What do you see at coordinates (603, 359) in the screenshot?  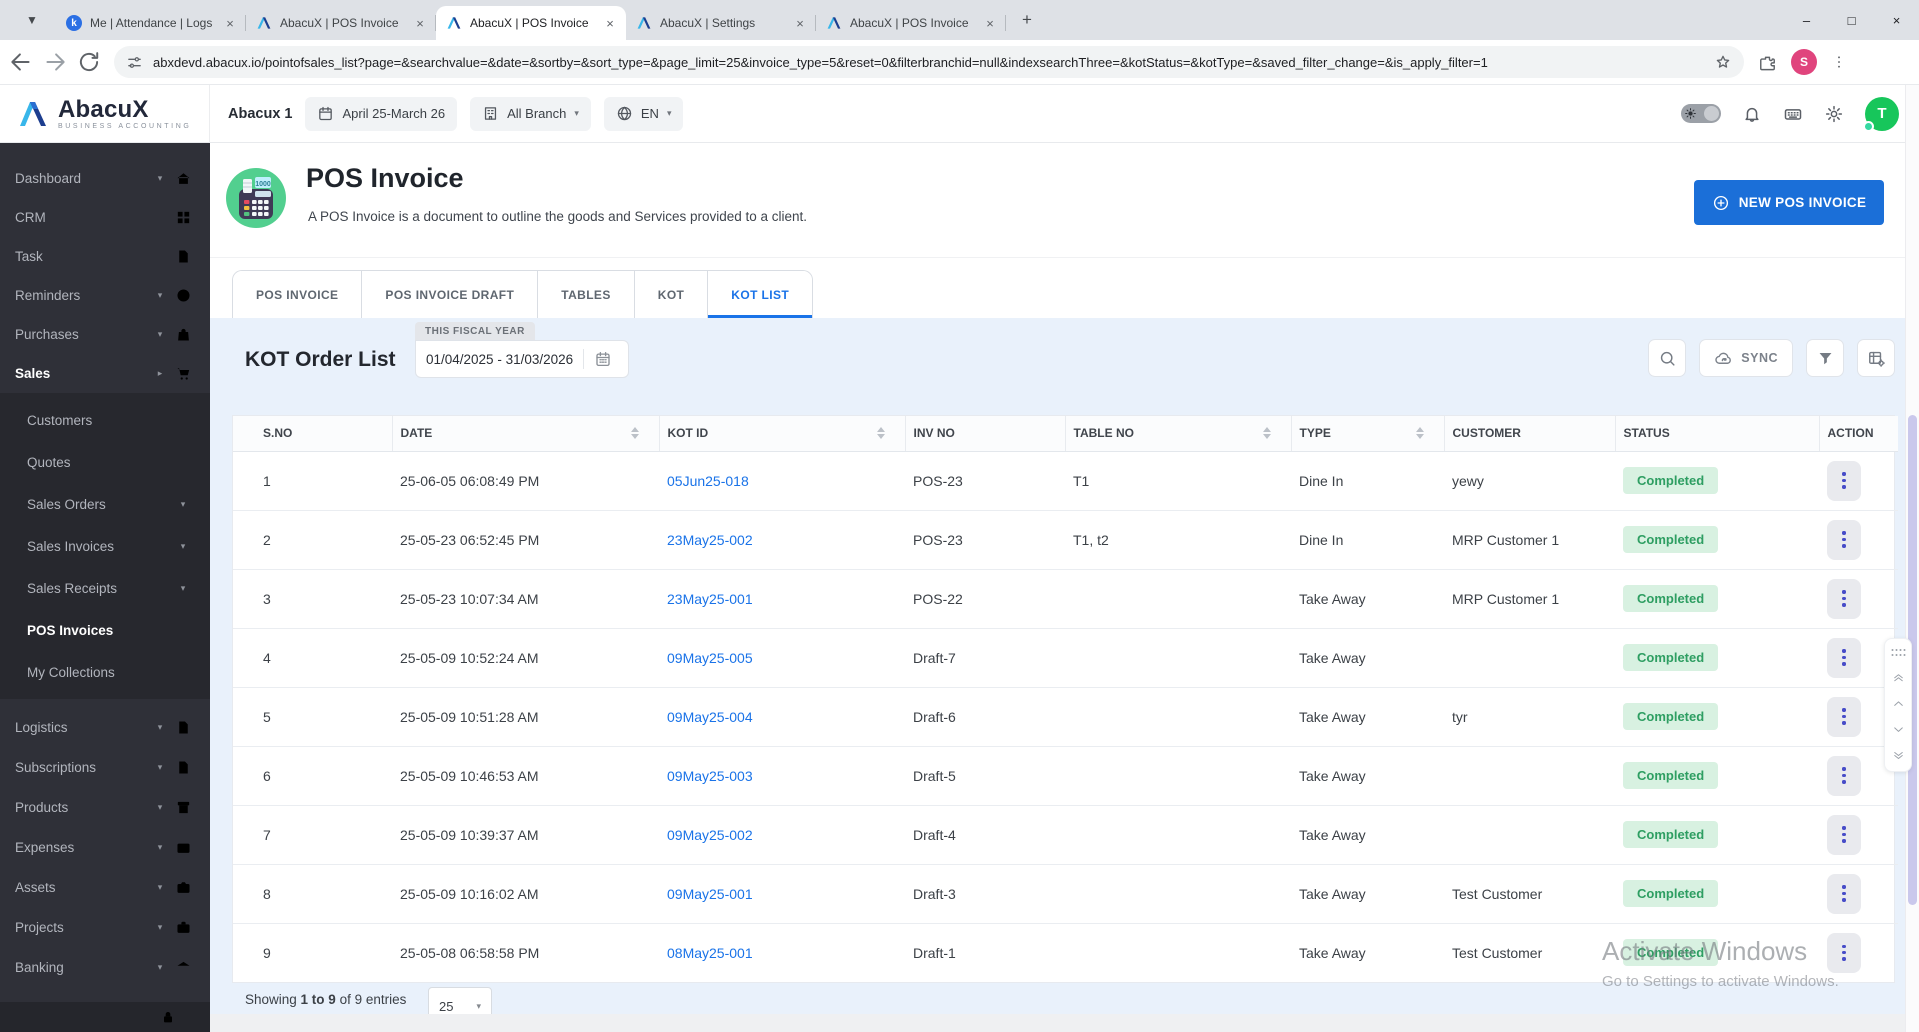 I see `calendar-icon` at bounding box center [603, 359].